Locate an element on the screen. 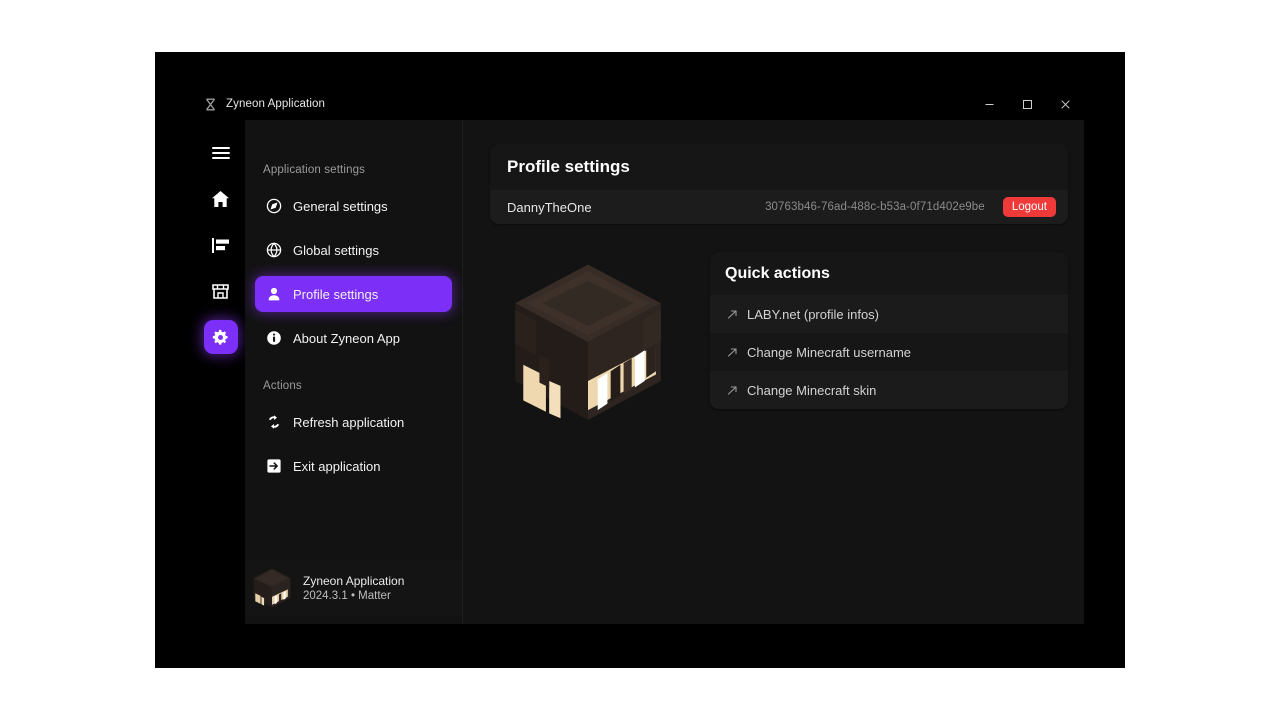  quick-action-change-skin: Change Minecraft skin is located at coordinates (889, 390).